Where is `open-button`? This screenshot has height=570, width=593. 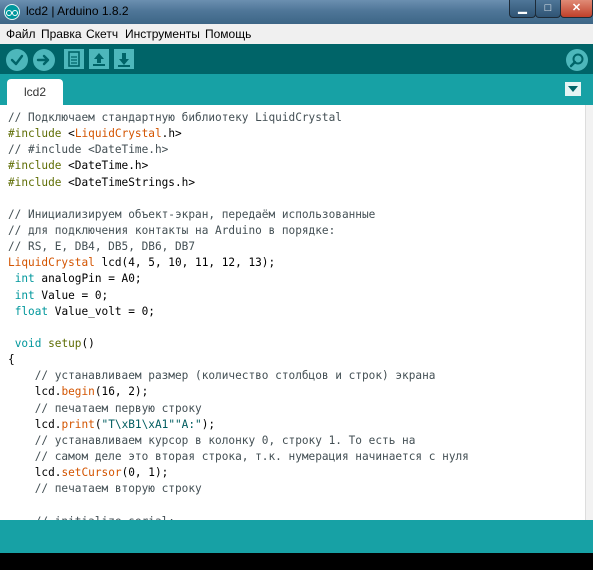
open-button is located at coordinates (99, 59).